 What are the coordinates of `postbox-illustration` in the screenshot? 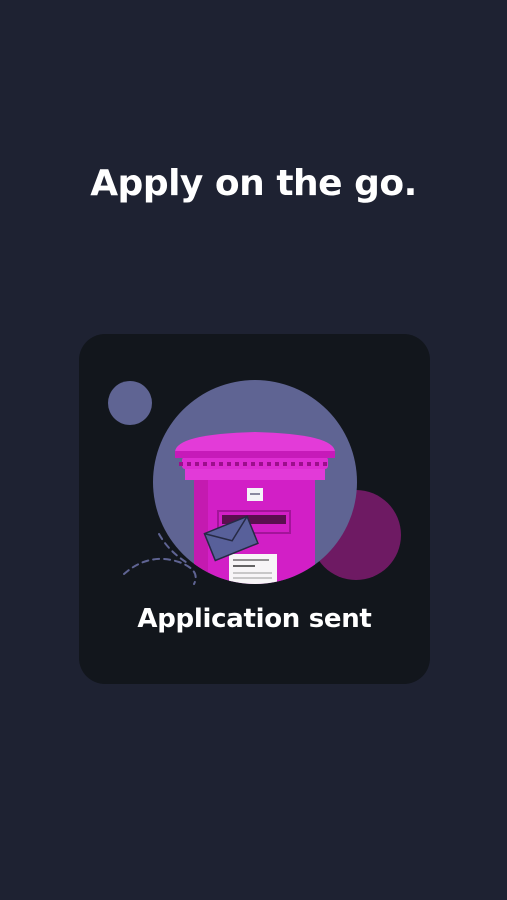 It's located at (254, 482).